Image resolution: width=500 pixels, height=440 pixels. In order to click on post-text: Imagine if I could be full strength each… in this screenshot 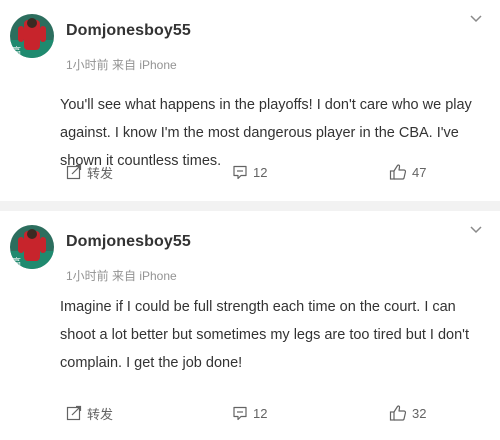, I will do `click(264, 335)`.